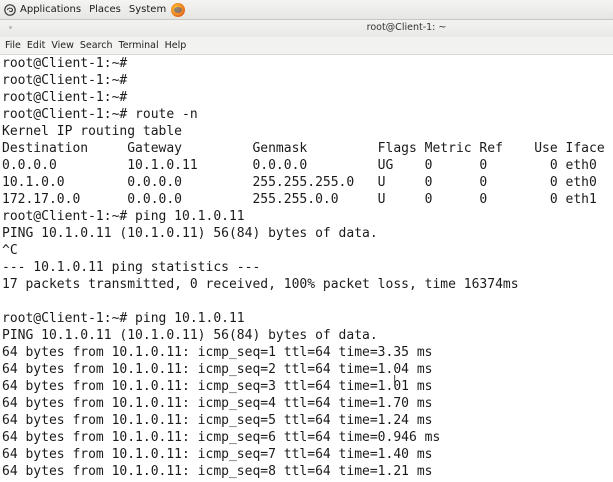  What do you see at coordinates (406, 27) in the screenshot?
I see `window-title: root@Client-1: ~` at bounding box center [406, 27].